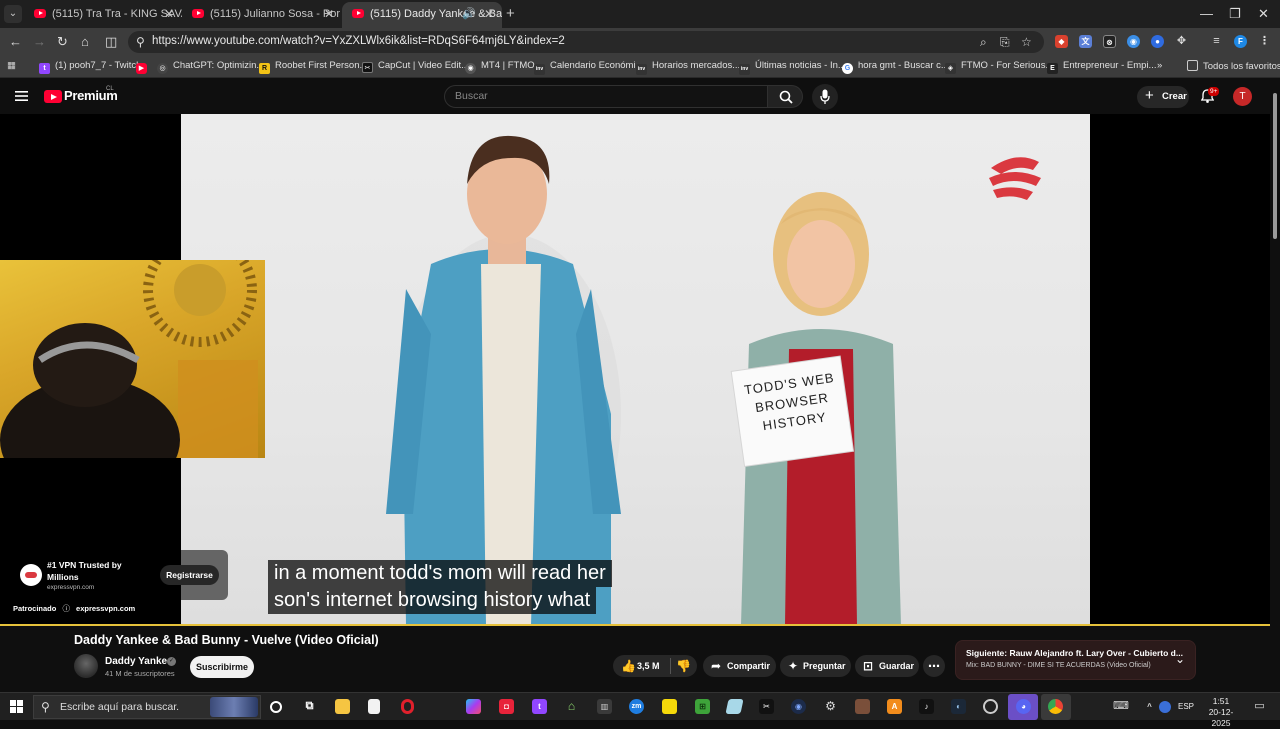  I want to click on reload-icon: ↻, so click(62, 42).